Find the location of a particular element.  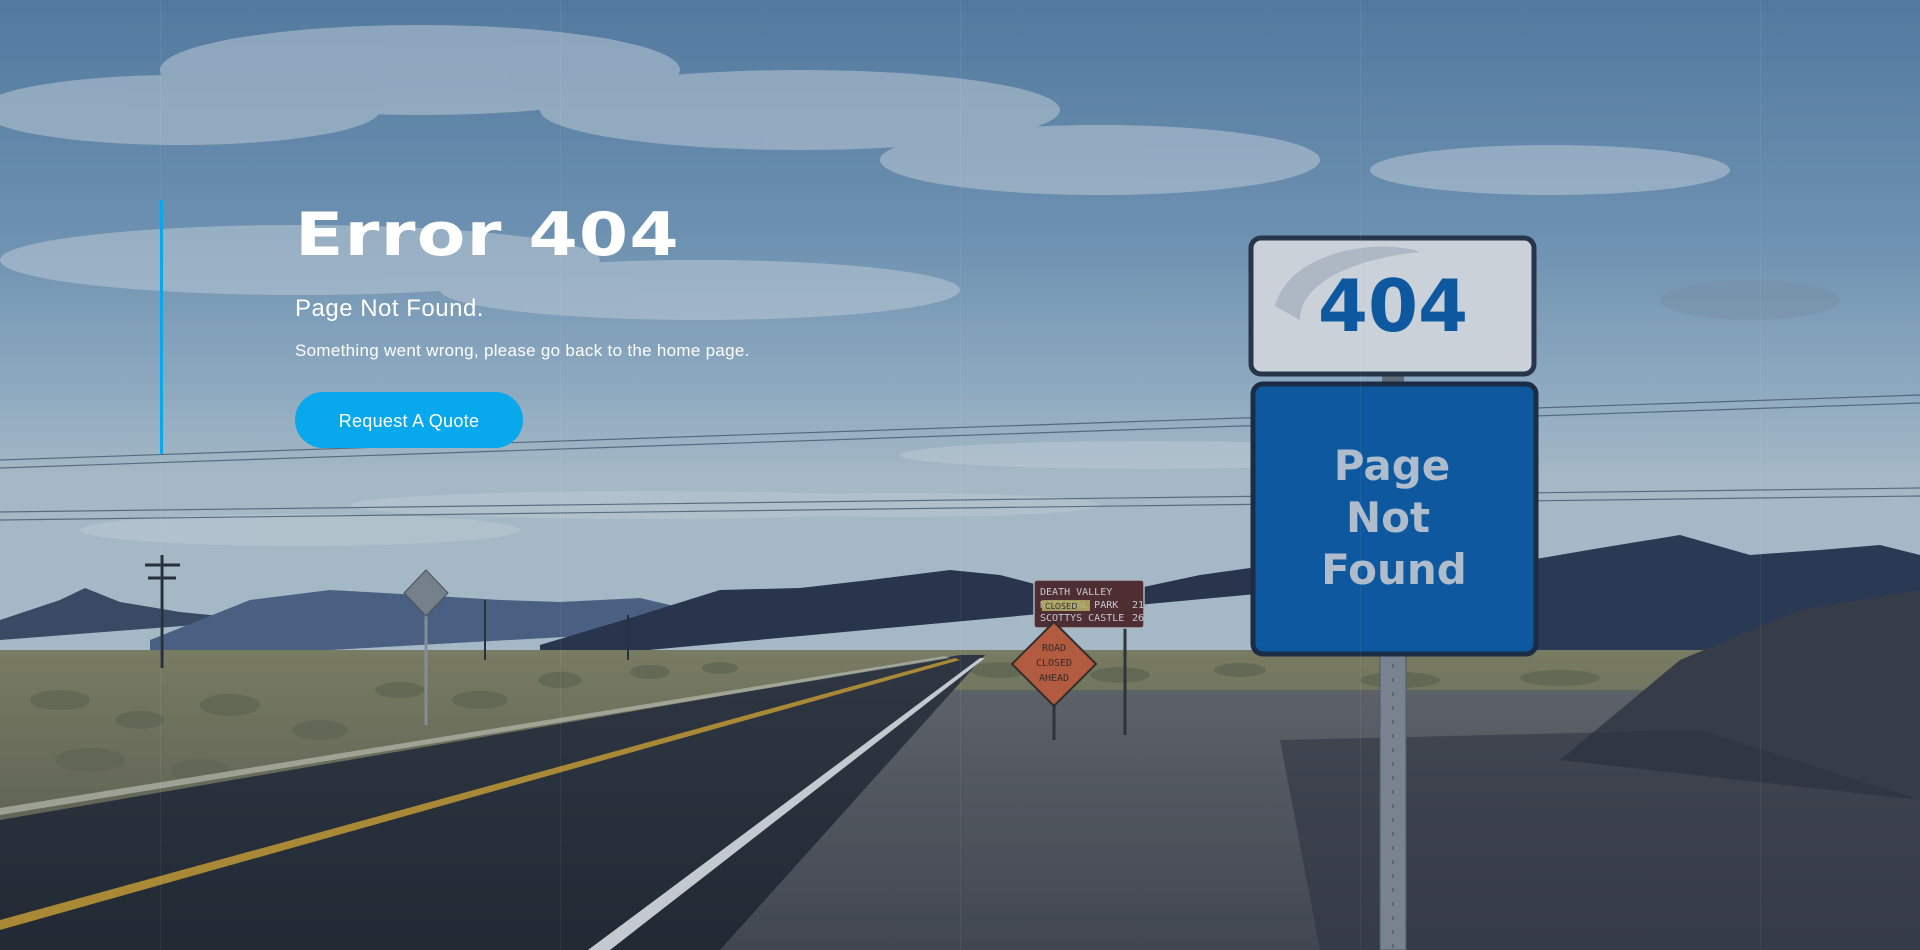

page-subtitle: Page Not Found. is located at coordinates (389, 308).